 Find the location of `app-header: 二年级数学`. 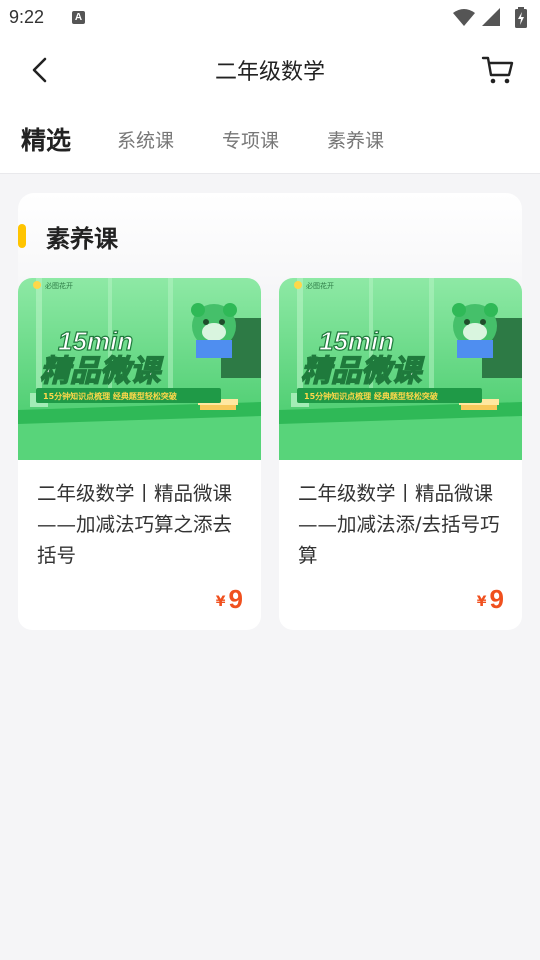

app-header: 二年级数学 is located at coordinates (270, 70).